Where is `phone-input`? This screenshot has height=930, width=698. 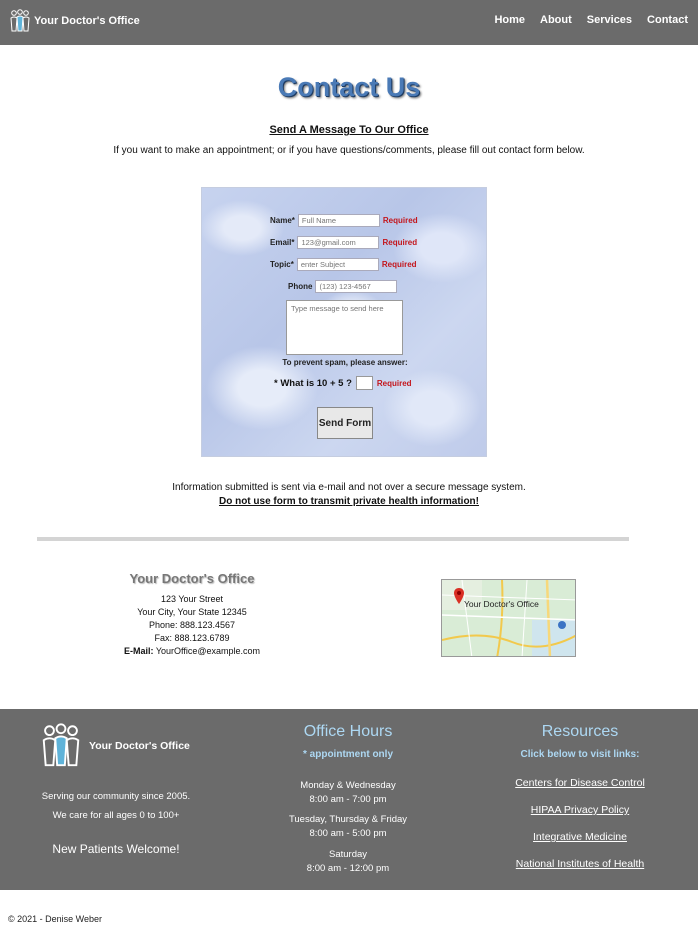
phone-input is located at coordinates (356, 286).